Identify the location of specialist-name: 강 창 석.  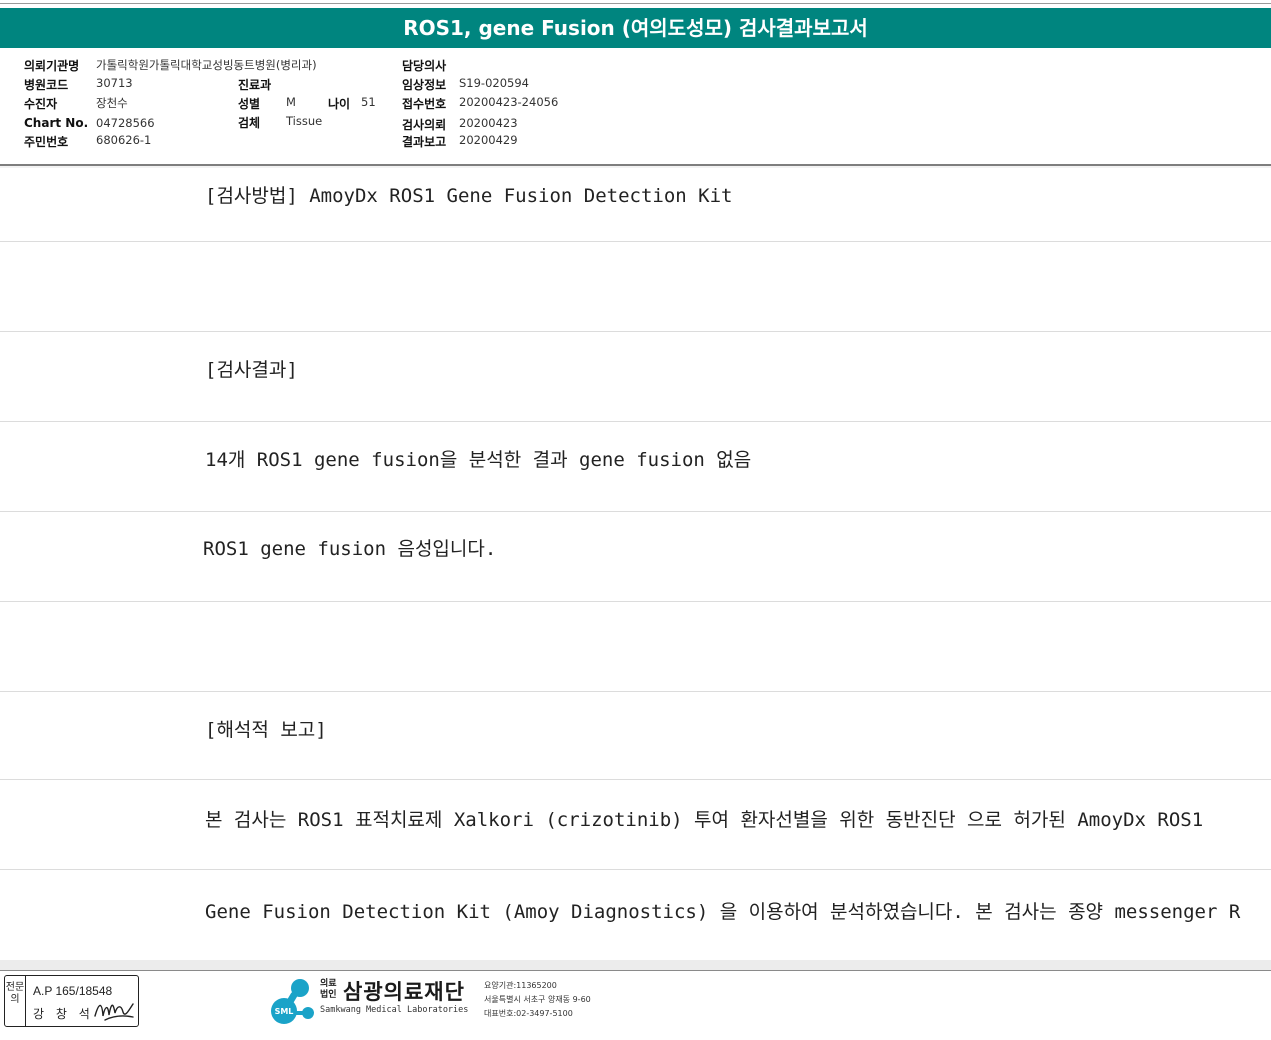
(63, 1014).